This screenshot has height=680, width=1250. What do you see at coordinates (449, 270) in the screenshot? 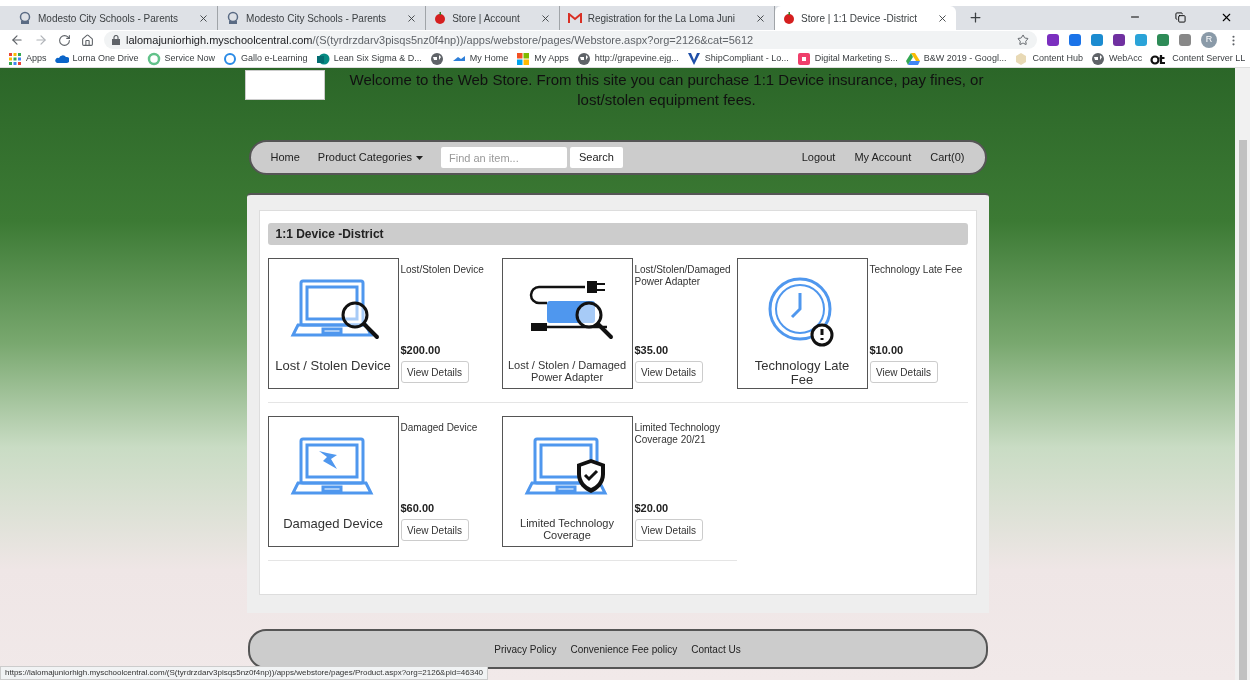
I see `product-name: Lost/Stolen Device` at bounding box center [449, 270].